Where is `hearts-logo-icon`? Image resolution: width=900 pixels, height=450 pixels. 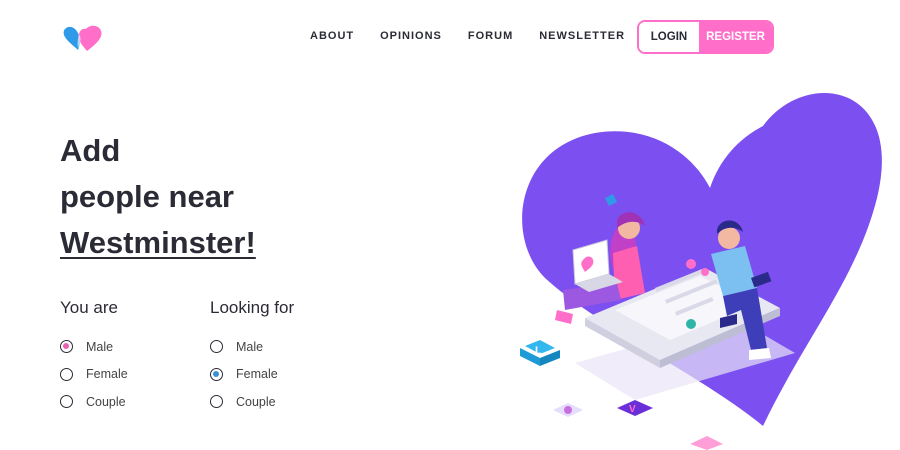 hearts-logo-icon is located at coordinates (83, 38).